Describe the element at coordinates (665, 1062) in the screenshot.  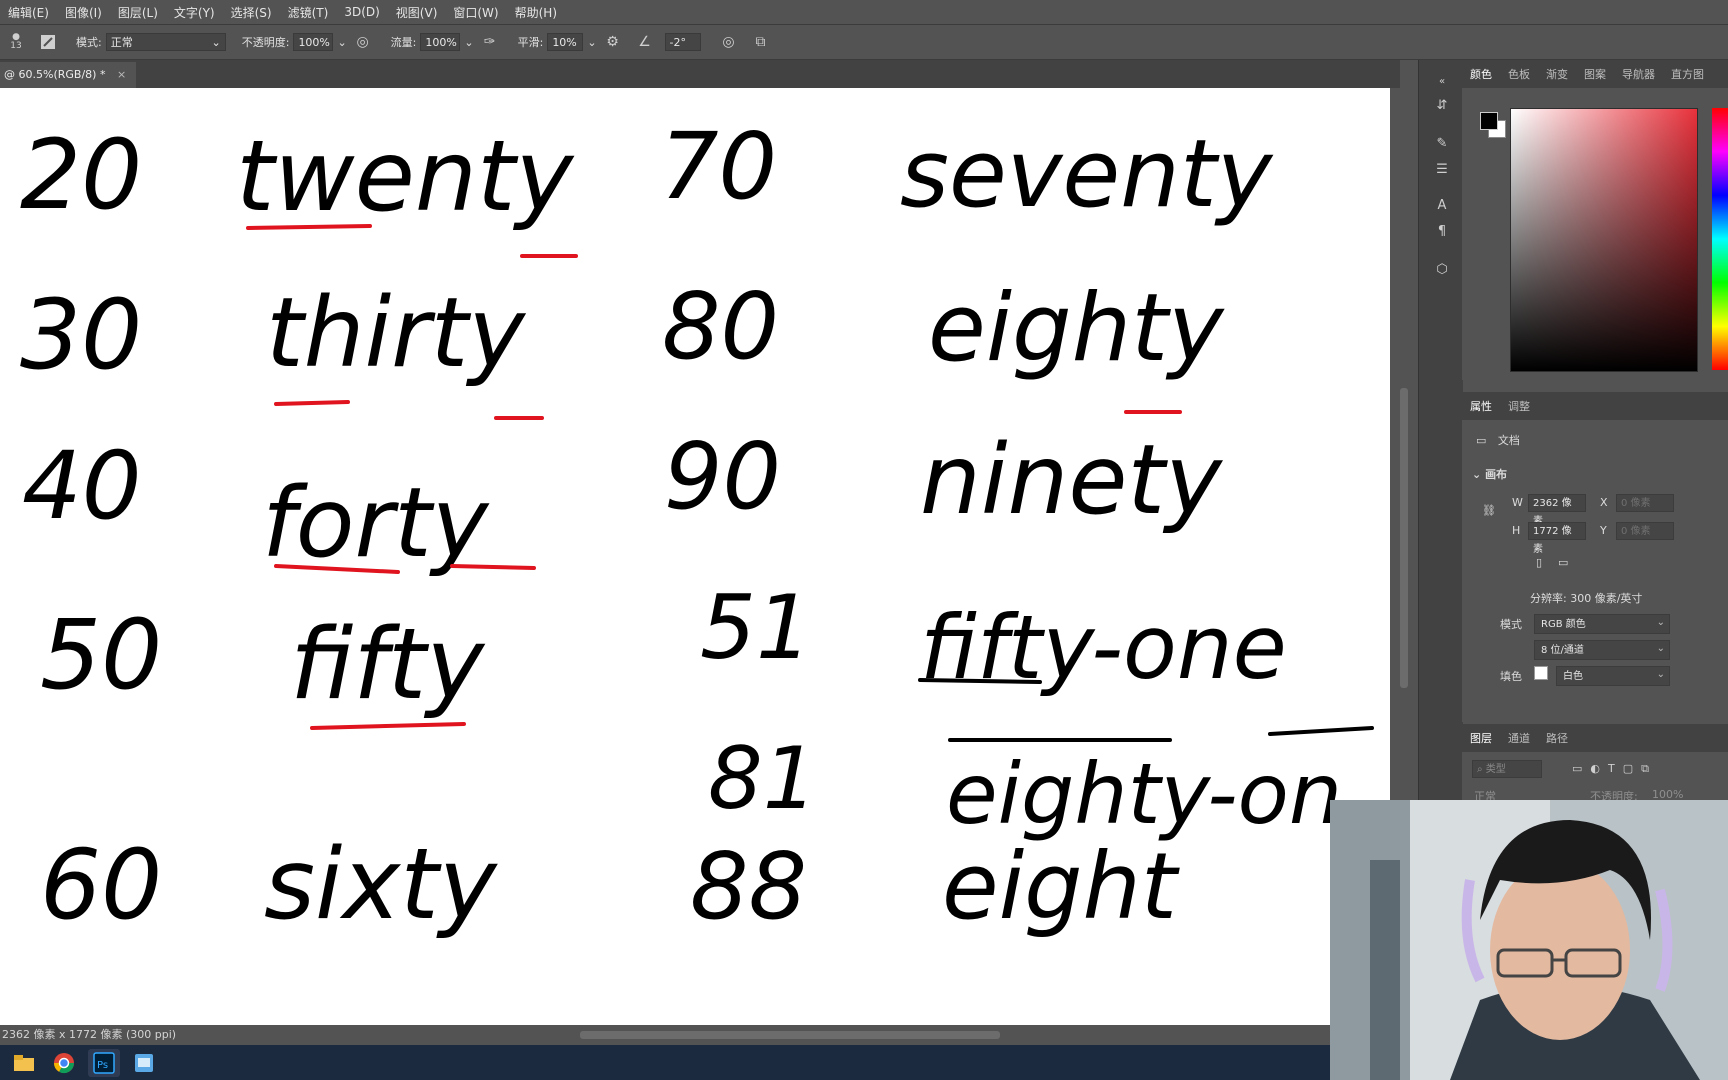
I see `windows-taskbar: Ps` at that location.